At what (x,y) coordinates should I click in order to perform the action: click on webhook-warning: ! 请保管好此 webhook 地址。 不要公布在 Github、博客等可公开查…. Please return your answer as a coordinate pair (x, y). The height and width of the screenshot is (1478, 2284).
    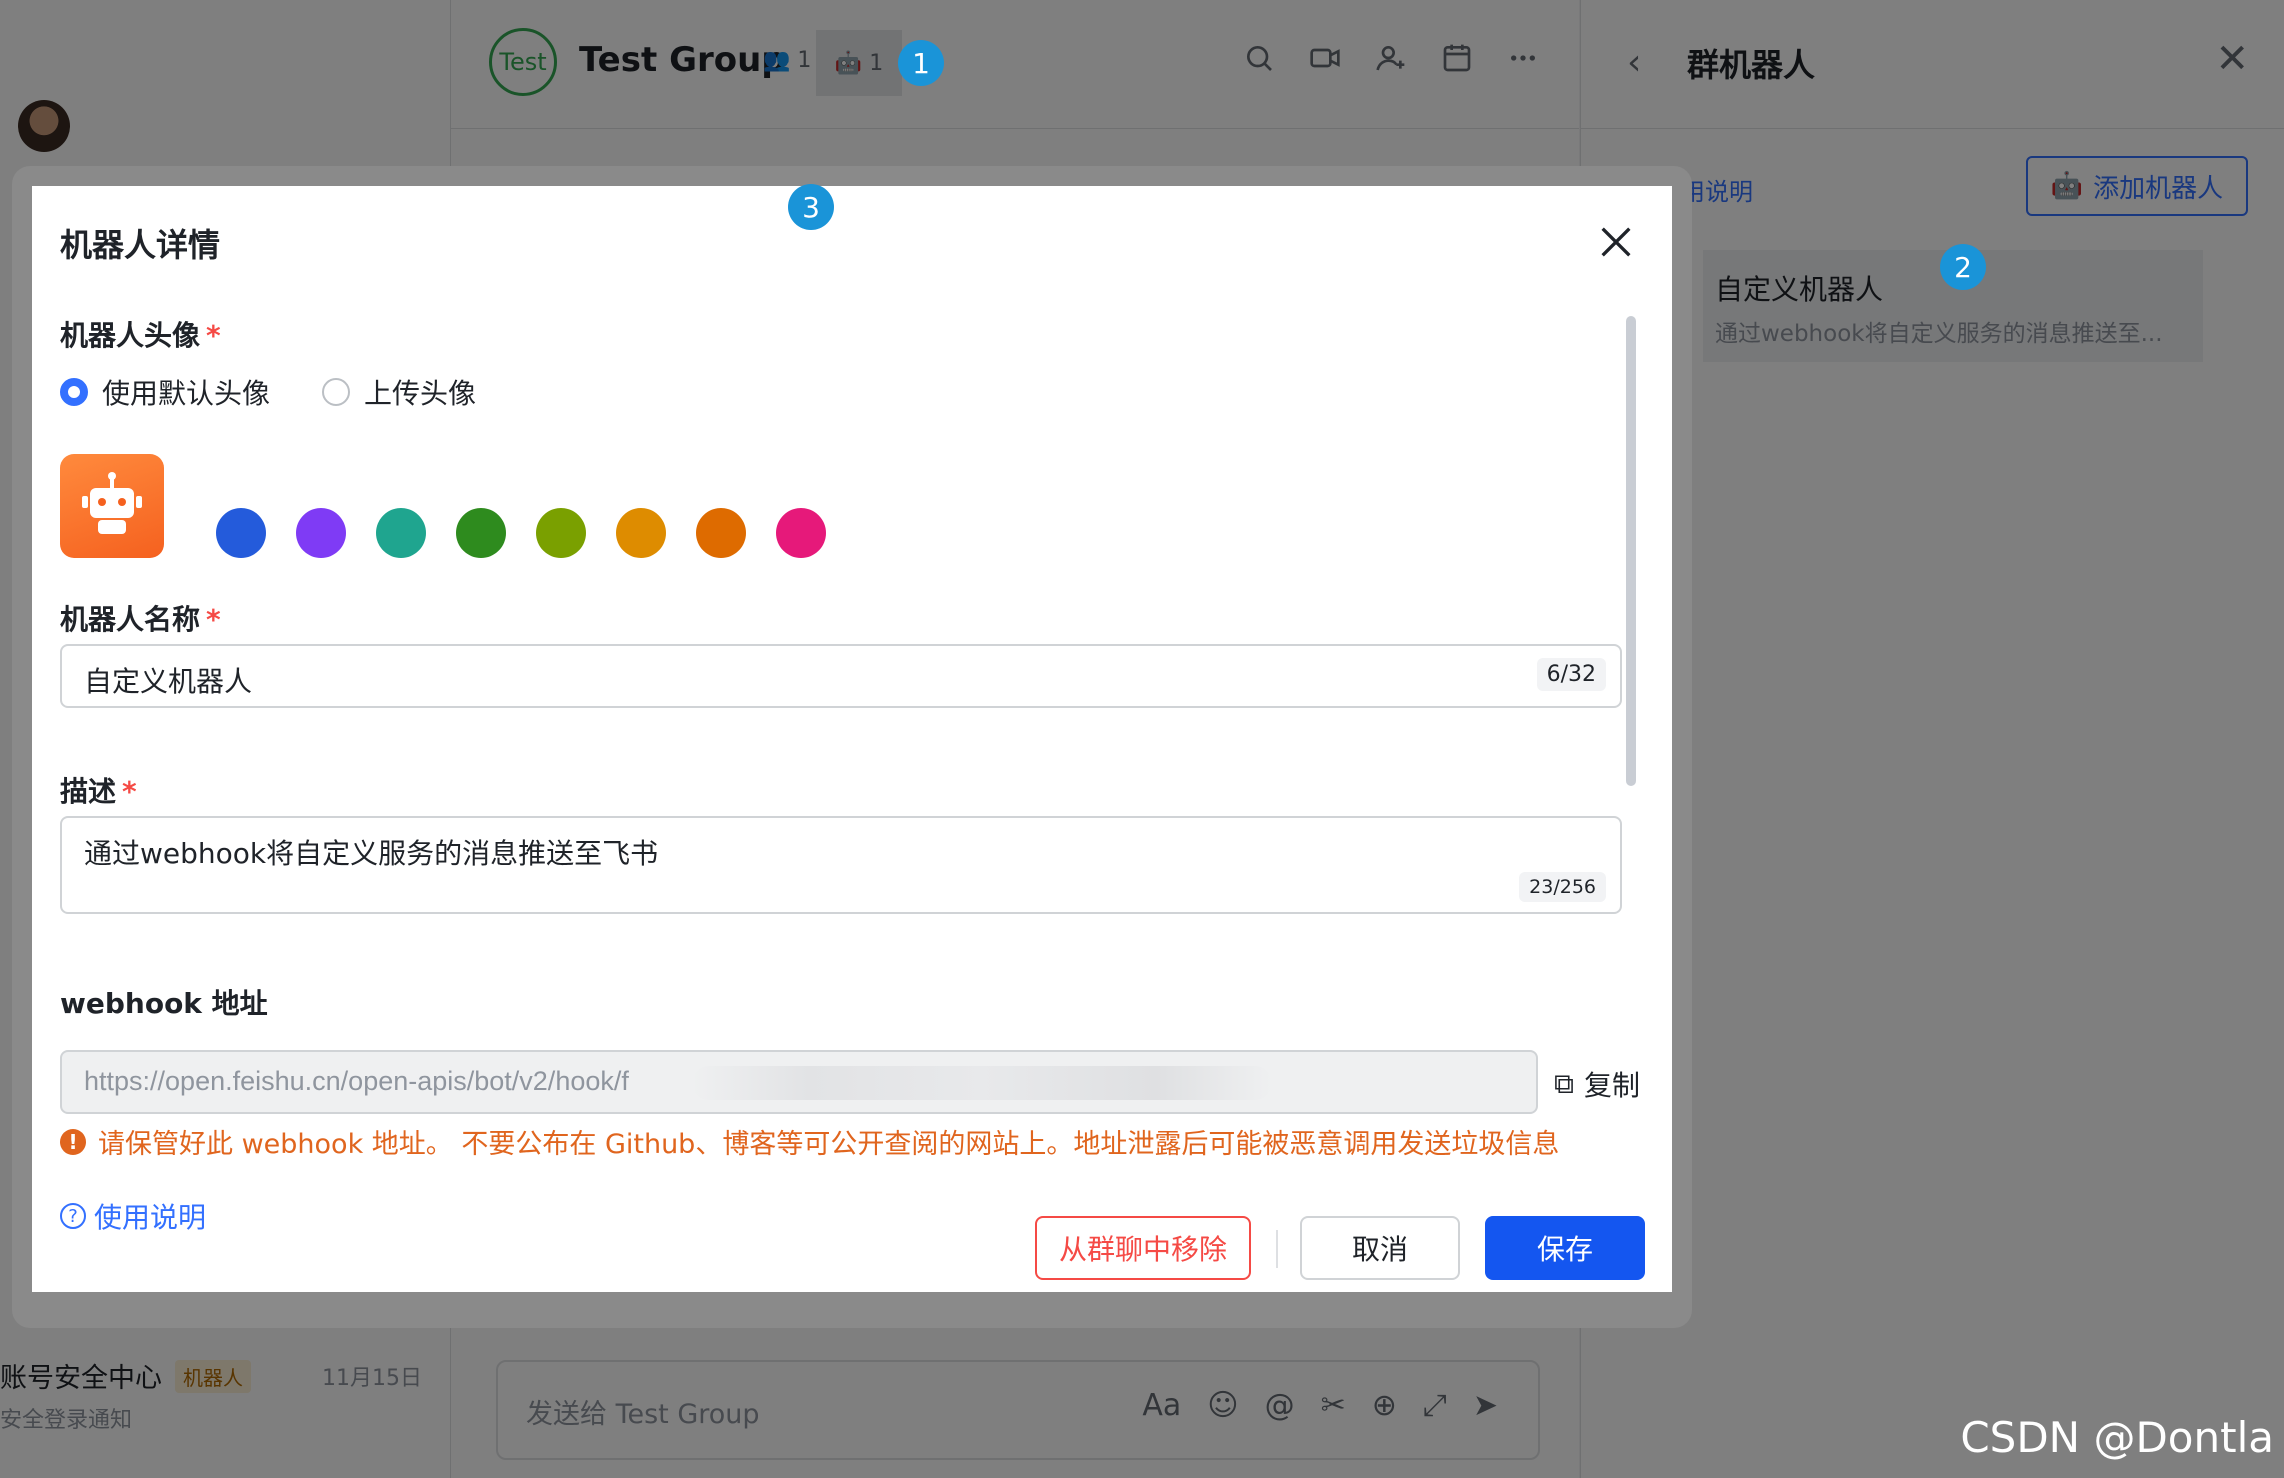
    Looking at the image, I should click on (809, 1141).